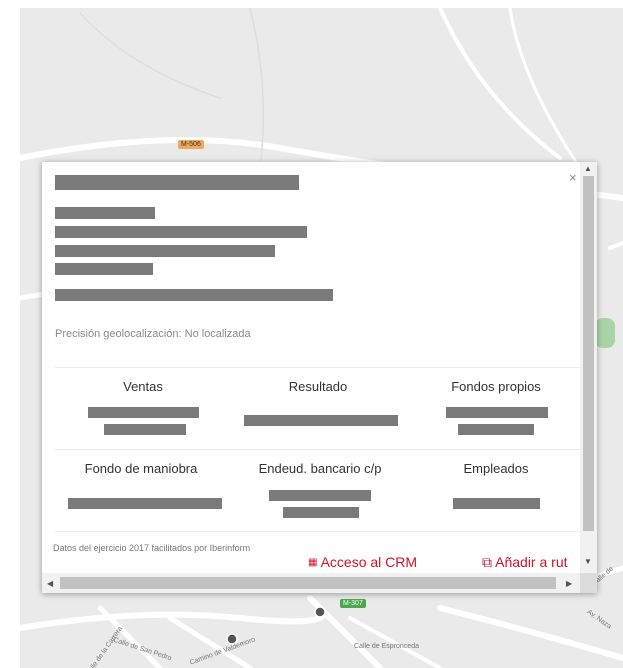  What do you see at coordinates (177, 182) in the screenshot?
I see `company-name-redacted` at bounding box center [177, 182].